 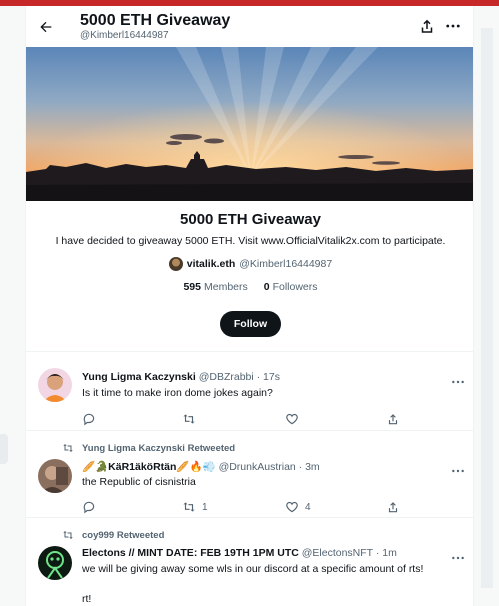 I want to click on members-label: Members, so click(x=225, y=287).